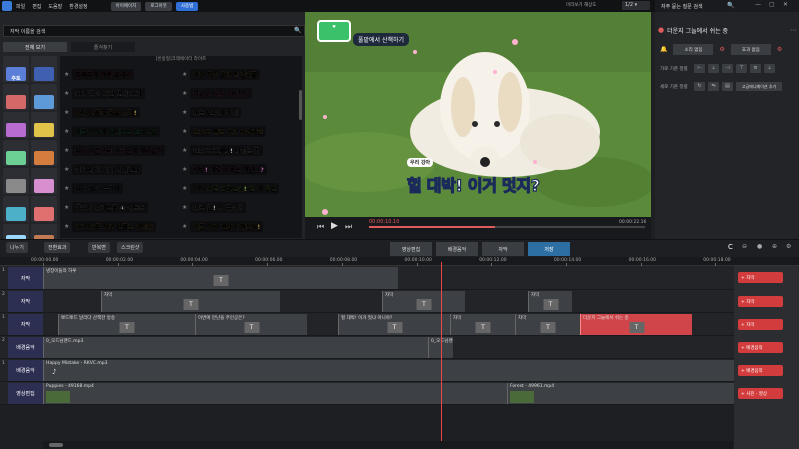  What do you see at coordinates (223, 226) in the screenshot?
I see `caption-template-item: ★ 지금 이게 괜찮게 해보자!` at bounding box center [223, 226].